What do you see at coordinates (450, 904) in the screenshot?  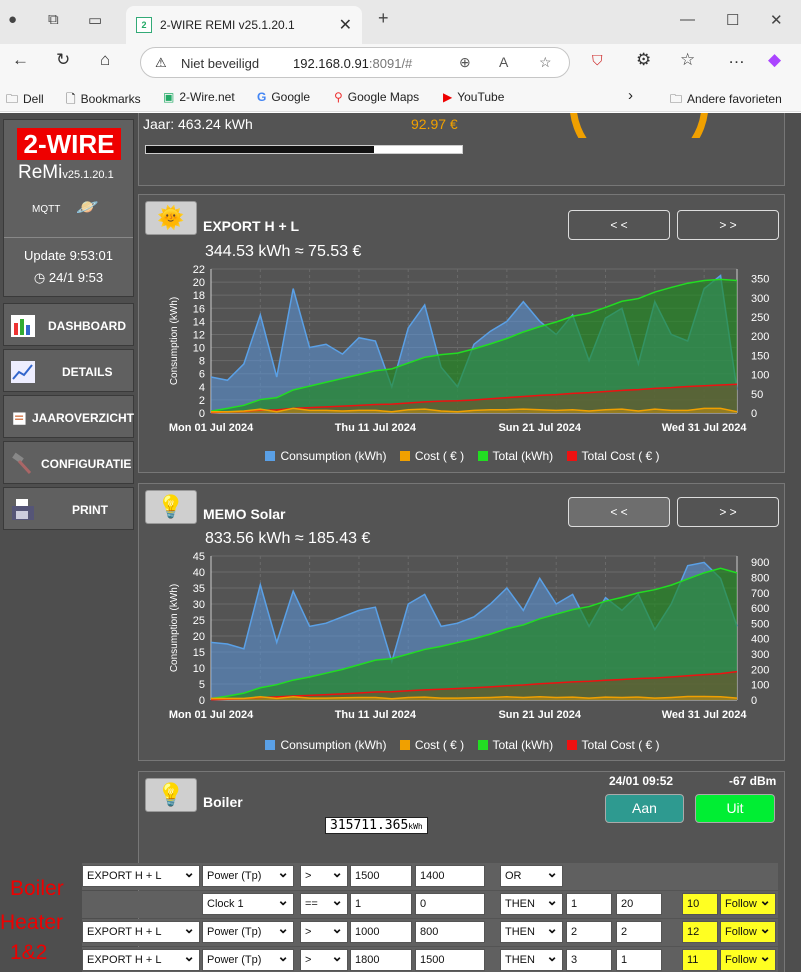 I see `rule-v2-input: 0` at bounding box center [450, 904].